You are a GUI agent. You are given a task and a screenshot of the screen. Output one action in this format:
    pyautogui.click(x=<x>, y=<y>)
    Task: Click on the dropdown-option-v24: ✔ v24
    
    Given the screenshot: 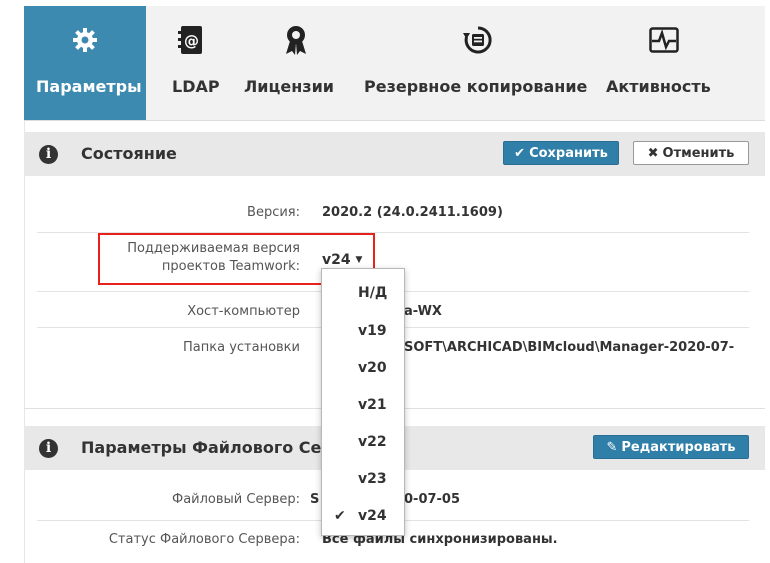 What is the action you would take?
    pyautogui.click(x=363, y=517)
    